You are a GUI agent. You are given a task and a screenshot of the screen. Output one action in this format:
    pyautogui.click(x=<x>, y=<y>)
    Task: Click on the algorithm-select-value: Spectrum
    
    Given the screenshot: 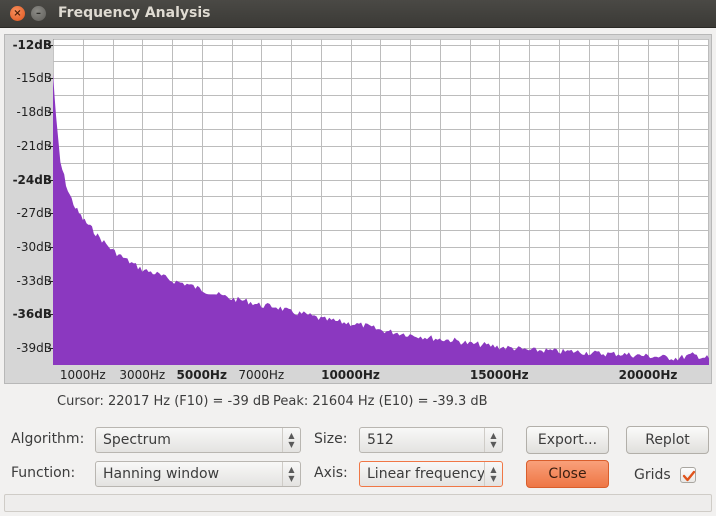 What is the action you would take?
    pyautogui.click(x=137, y=440)
    